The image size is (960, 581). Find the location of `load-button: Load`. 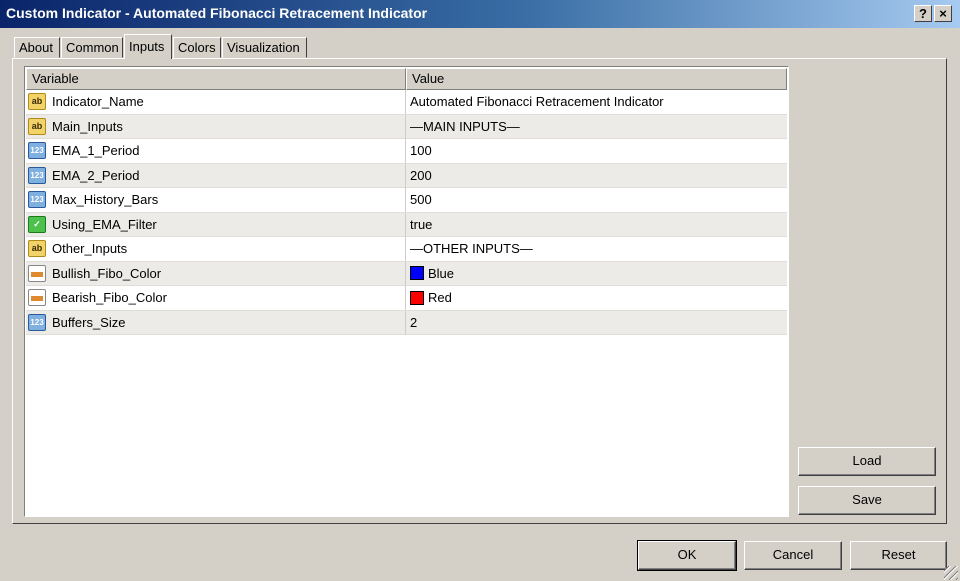

load-button: Load is located at coordinates (867, 461).